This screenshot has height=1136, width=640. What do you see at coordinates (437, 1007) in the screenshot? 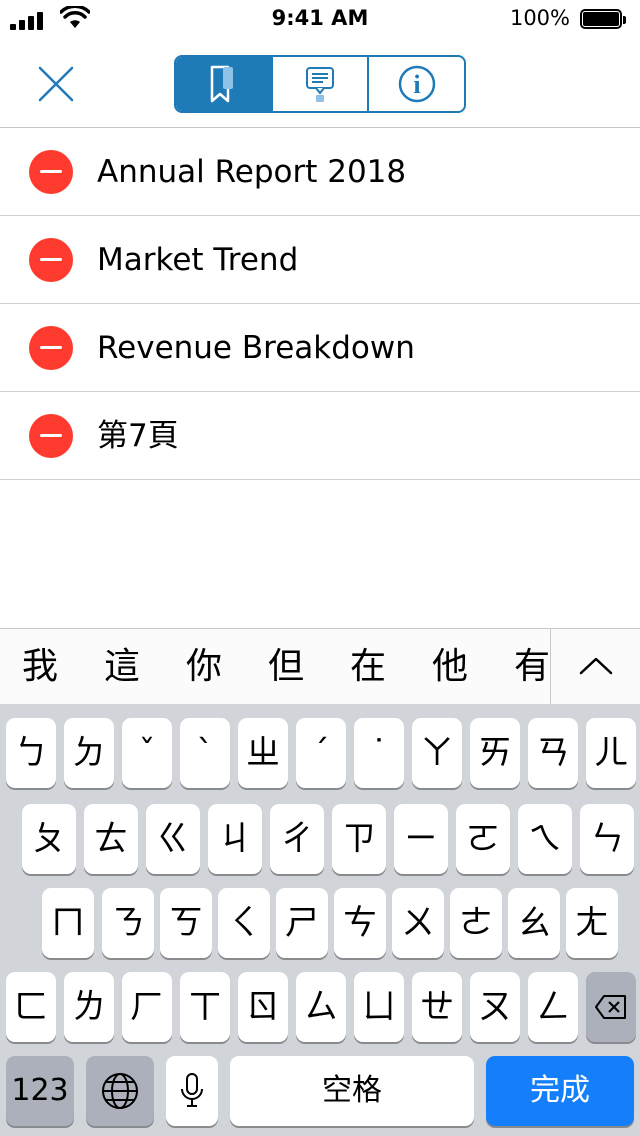
I see `key: ㄝ` at bounding box center [437, 1007].